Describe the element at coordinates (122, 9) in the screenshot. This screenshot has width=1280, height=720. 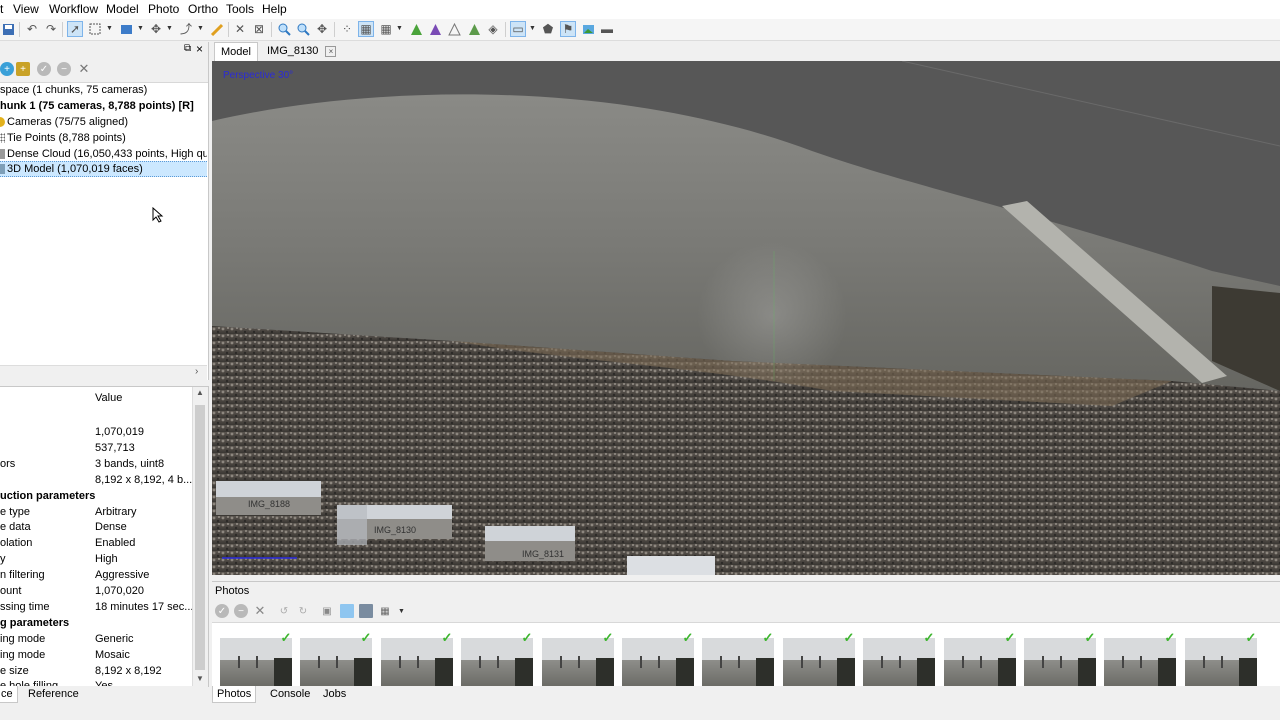
I see `menu-model: Model` at that location.